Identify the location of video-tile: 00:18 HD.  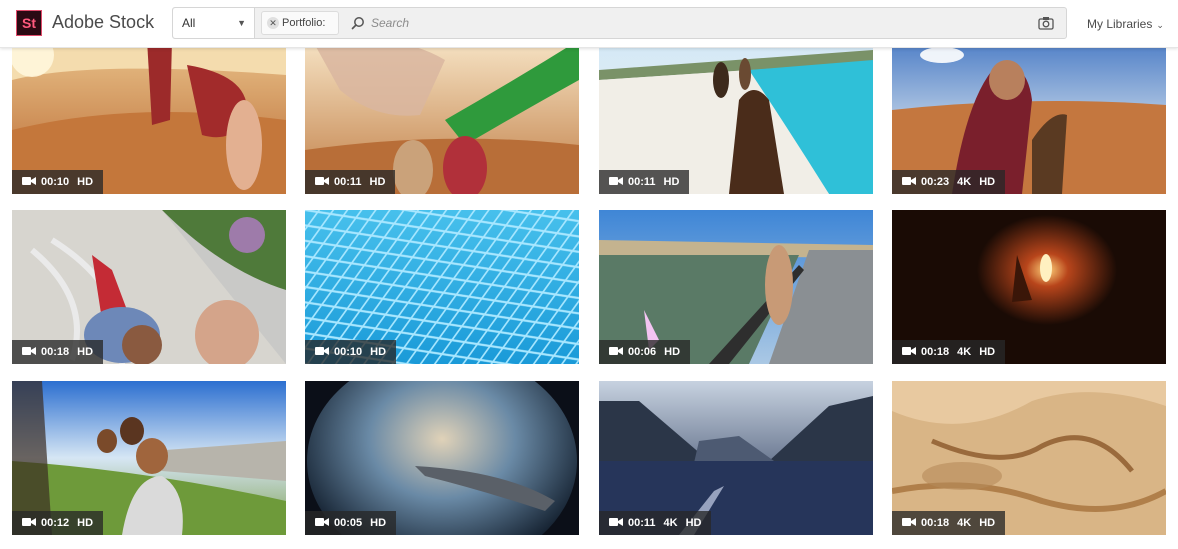
(149, 287).